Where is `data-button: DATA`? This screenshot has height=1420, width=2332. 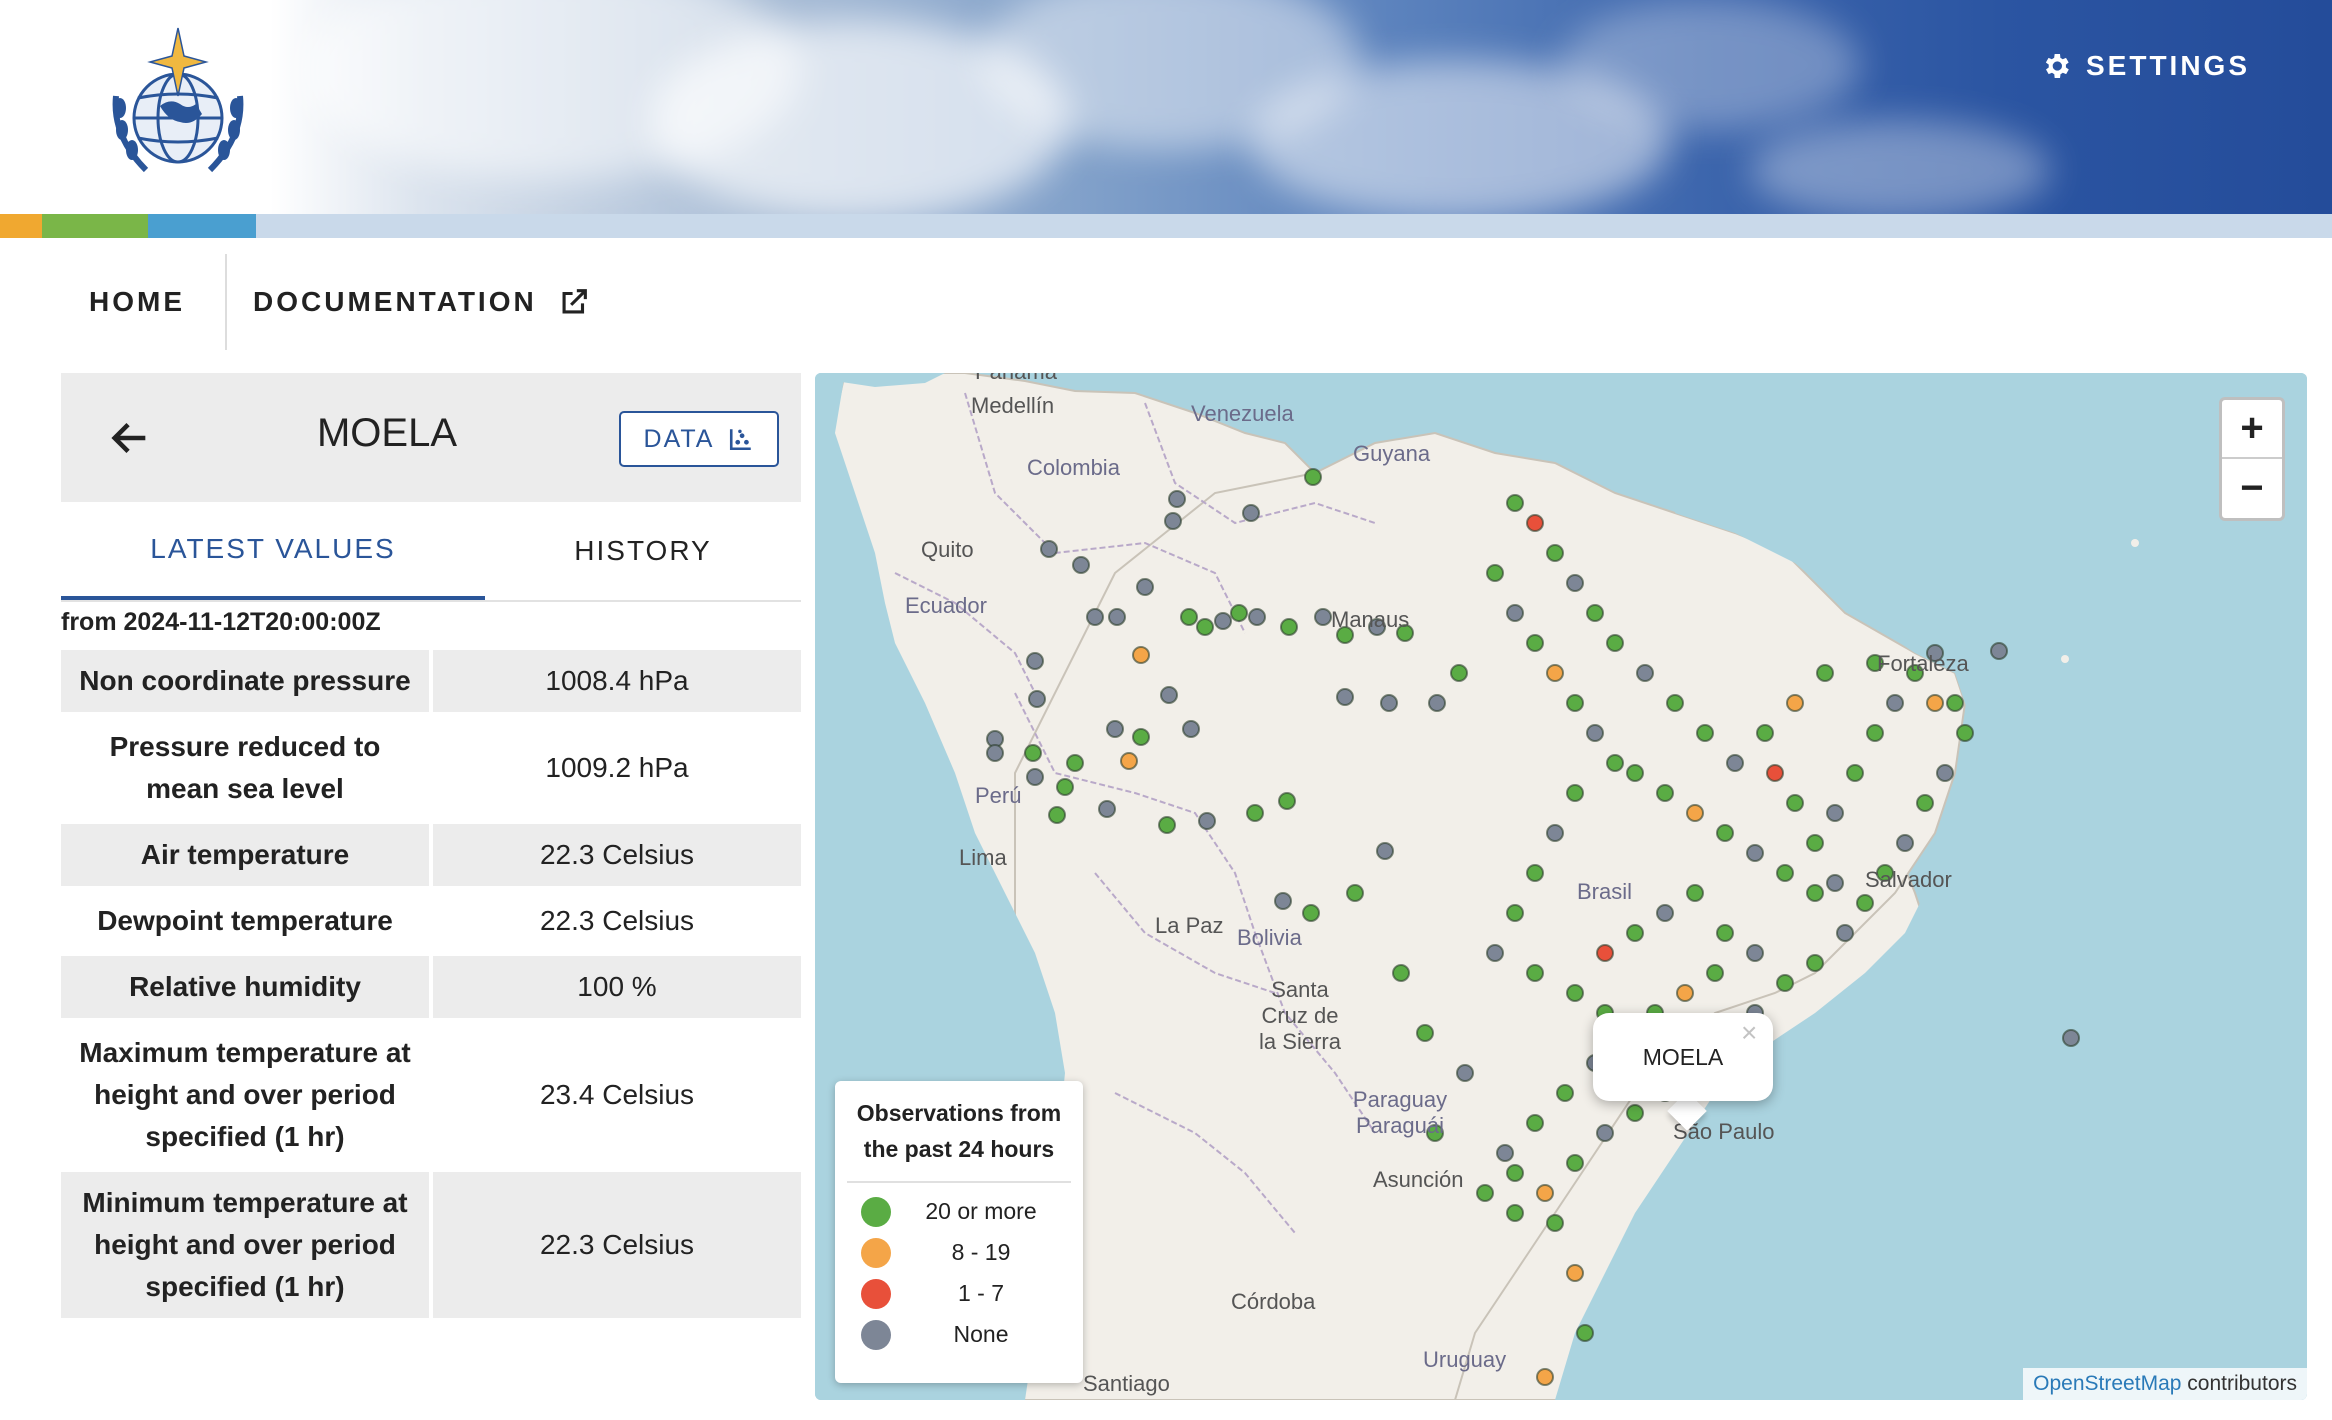 data-button: DATA is located at coordinates (699, 439).